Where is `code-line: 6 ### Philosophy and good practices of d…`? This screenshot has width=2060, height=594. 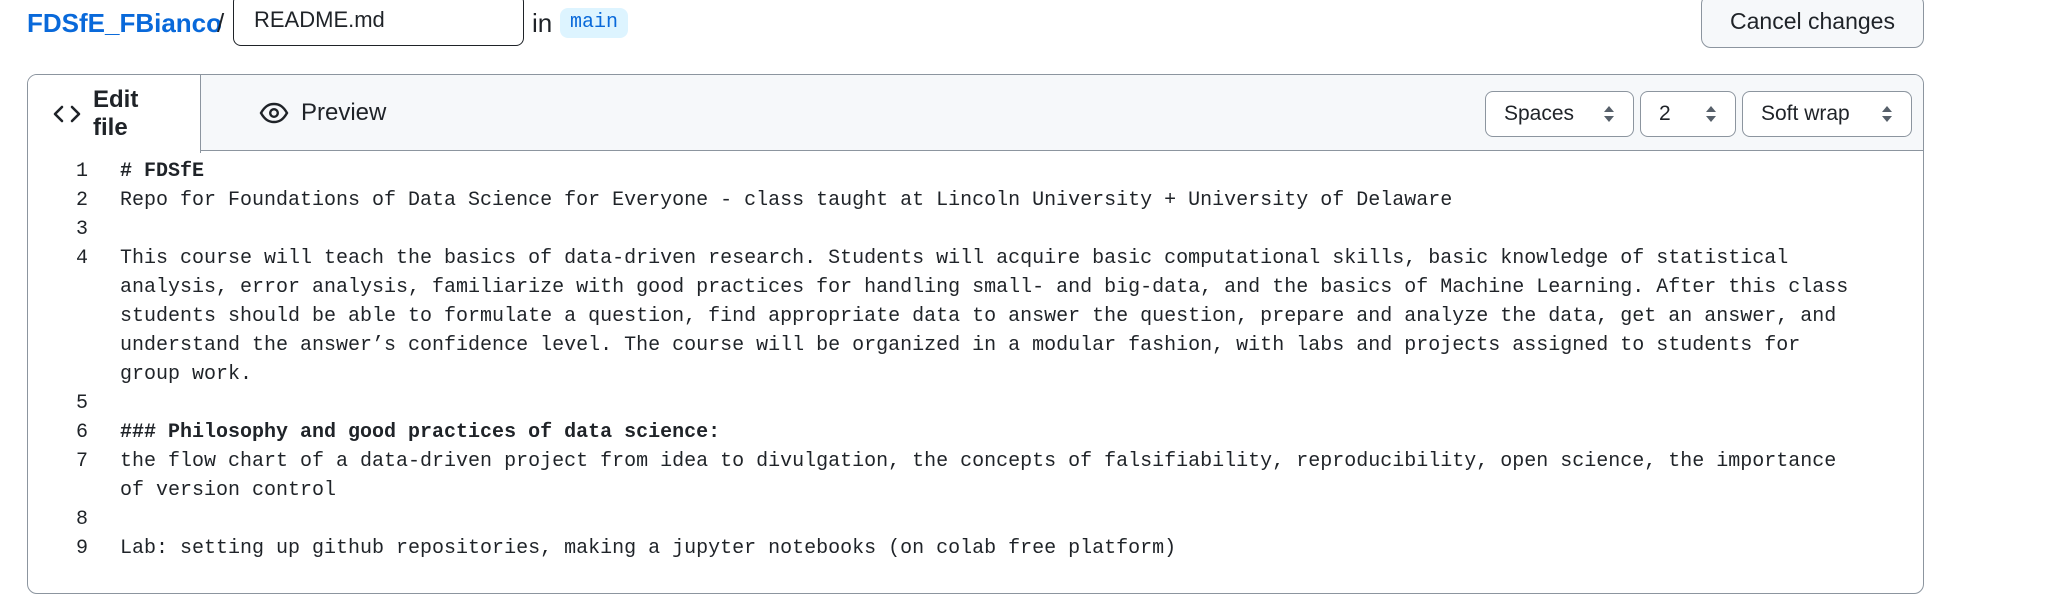 code-line: 6 ### Philosophy and good practices of d… is located at coordinates (975, 432).